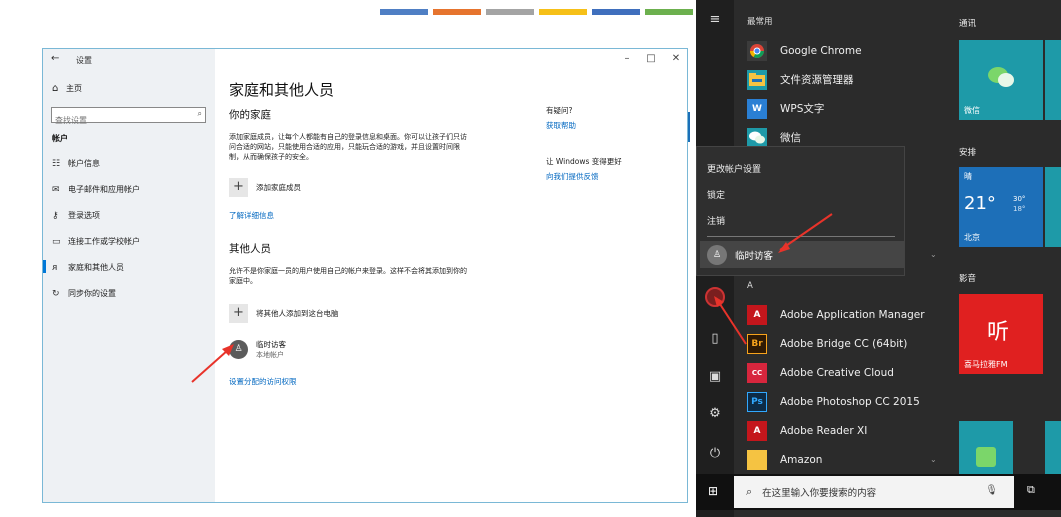 The height and width of the screenshot is (517, 1061). Describe the element at coordinates (757, 459) in the screenshot. I see `amazon-folder-icon` at that location.